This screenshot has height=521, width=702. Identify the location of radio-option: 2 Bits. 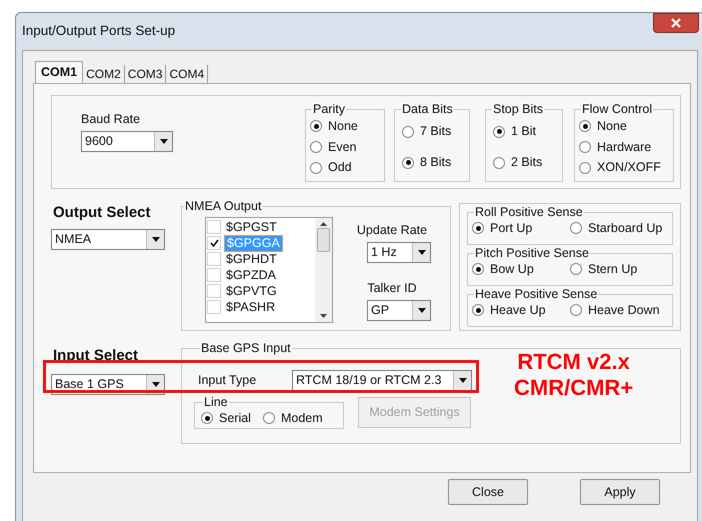
(525, 162).